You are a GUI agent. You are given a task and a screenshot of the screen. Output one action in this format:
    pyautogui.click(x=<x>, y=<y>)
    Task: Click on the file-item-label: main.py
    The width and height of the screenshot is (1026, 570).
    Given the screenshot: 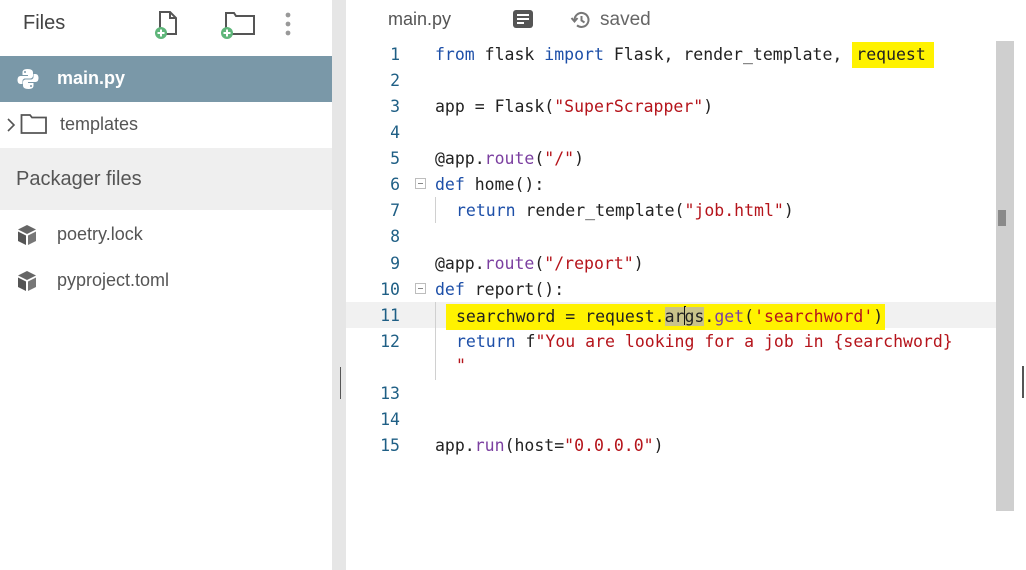 What is the action you would take?
    pyautogui.click(x=91, y=78)
    